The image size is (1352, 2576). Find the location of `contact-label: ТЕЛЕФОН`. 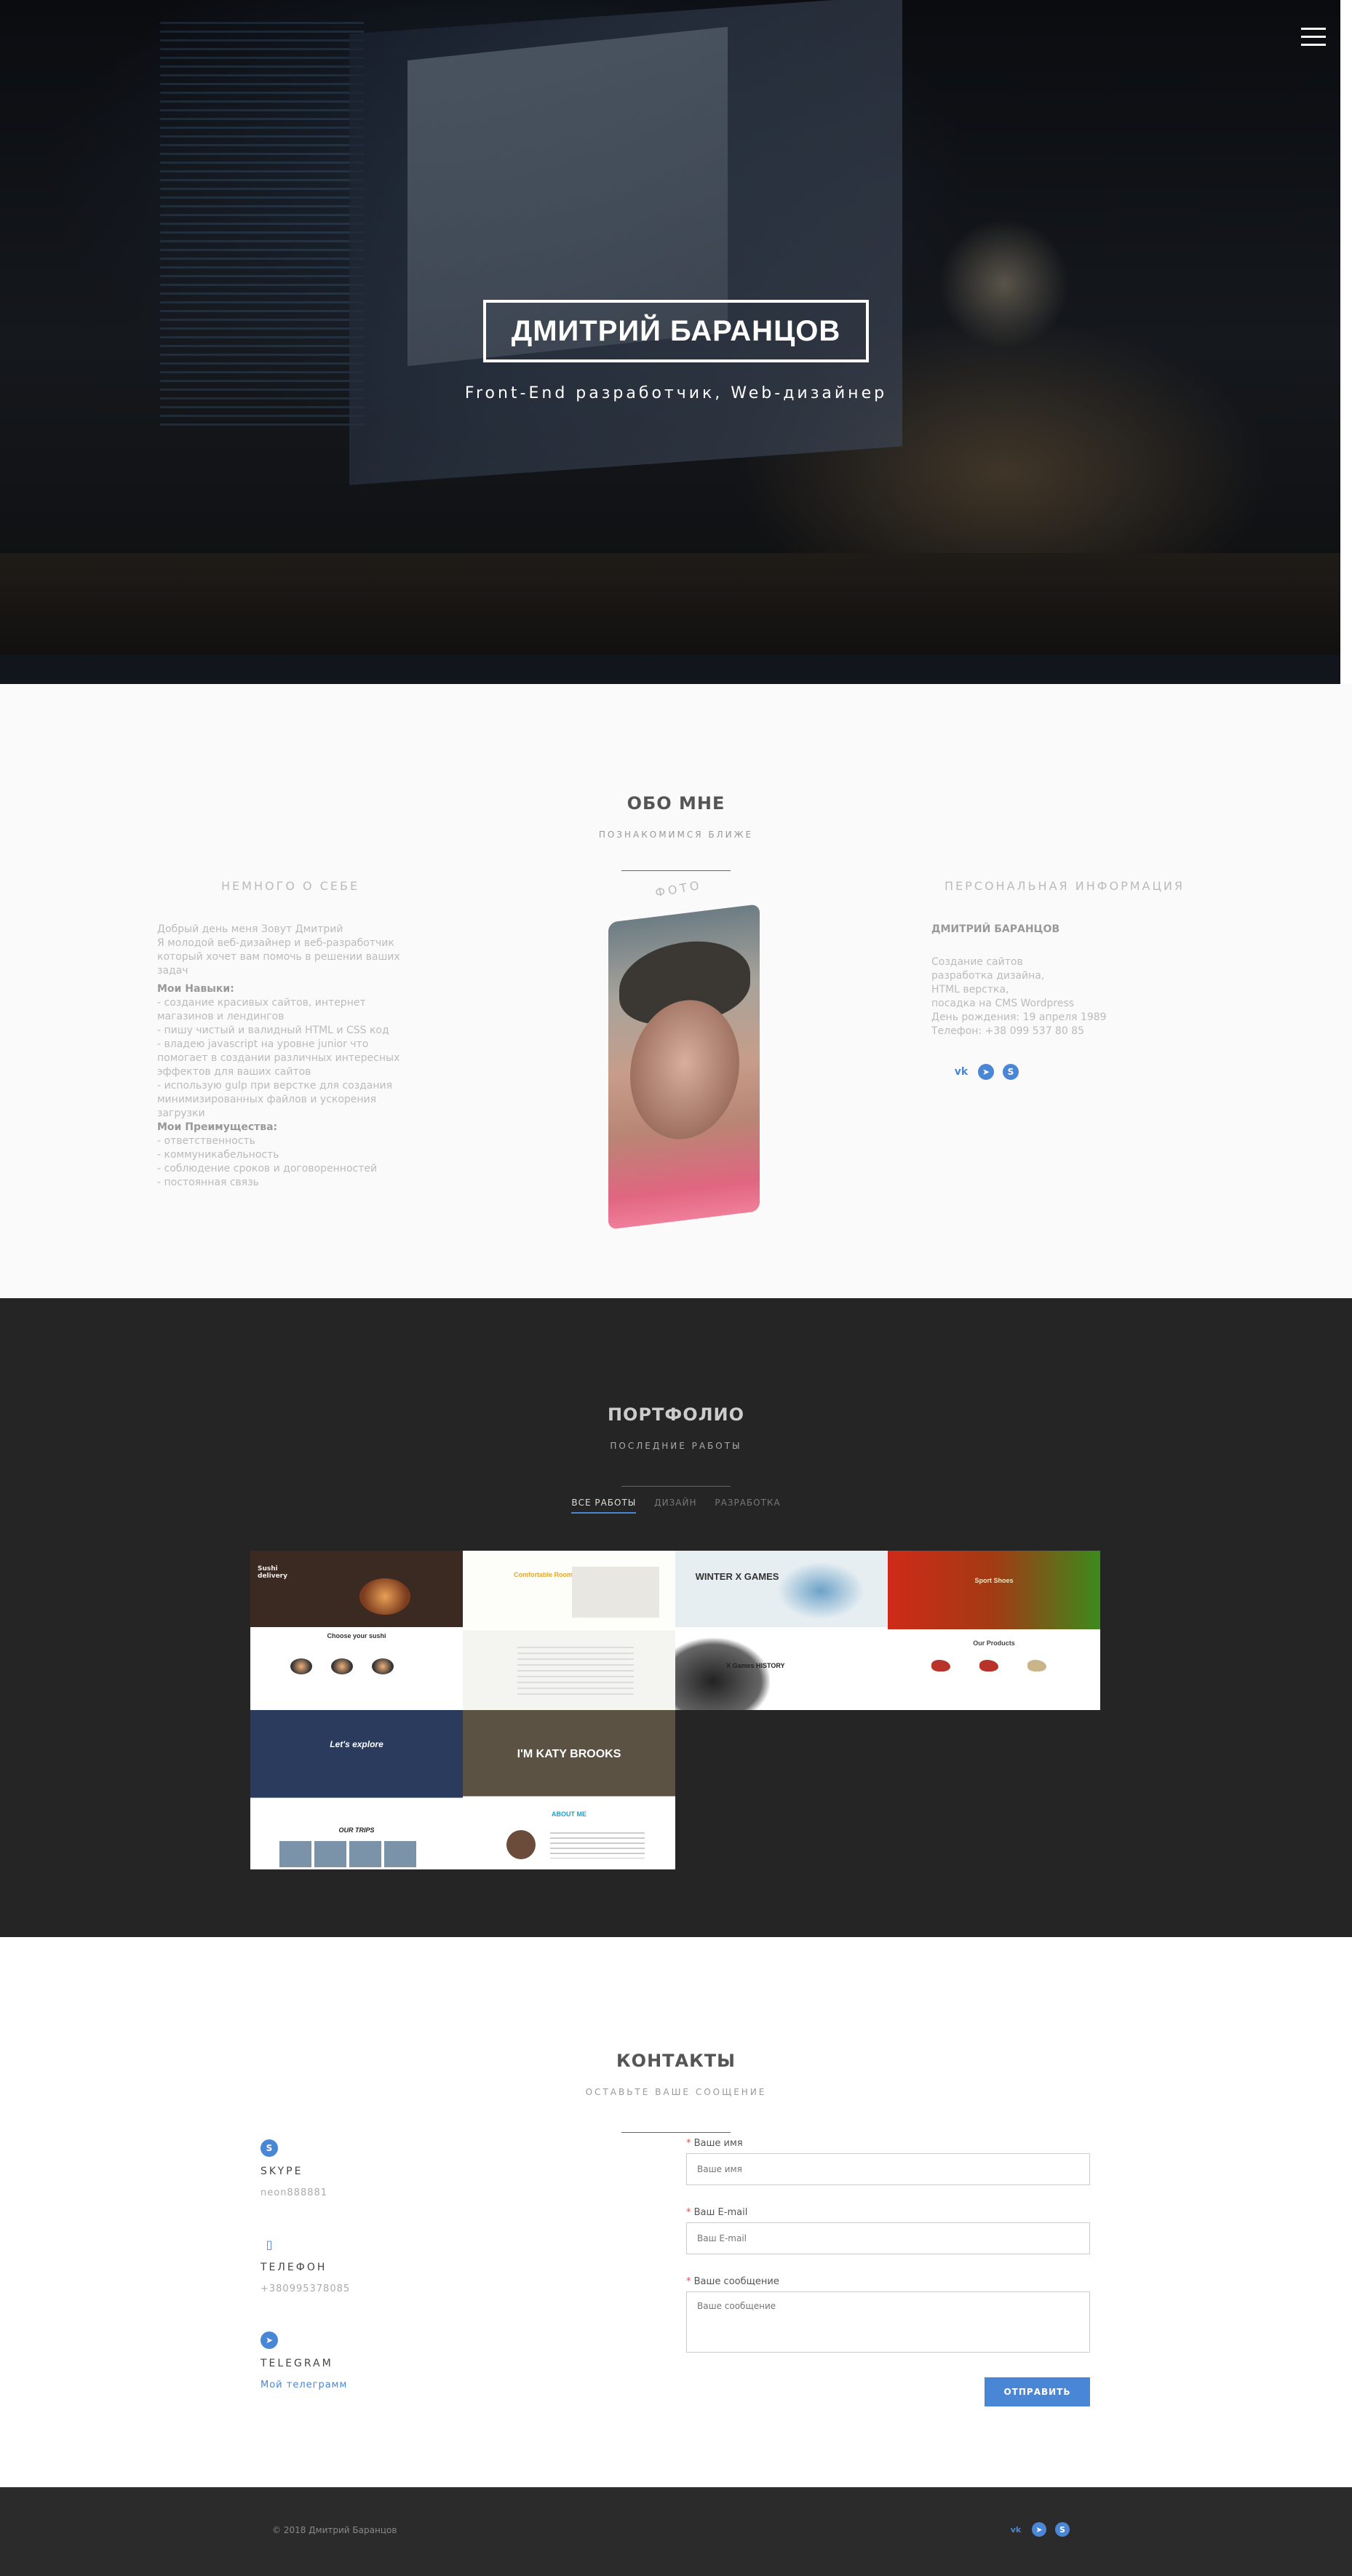

contact-label: ТЕЛЕФОН is located at coordinates (294, 2267).